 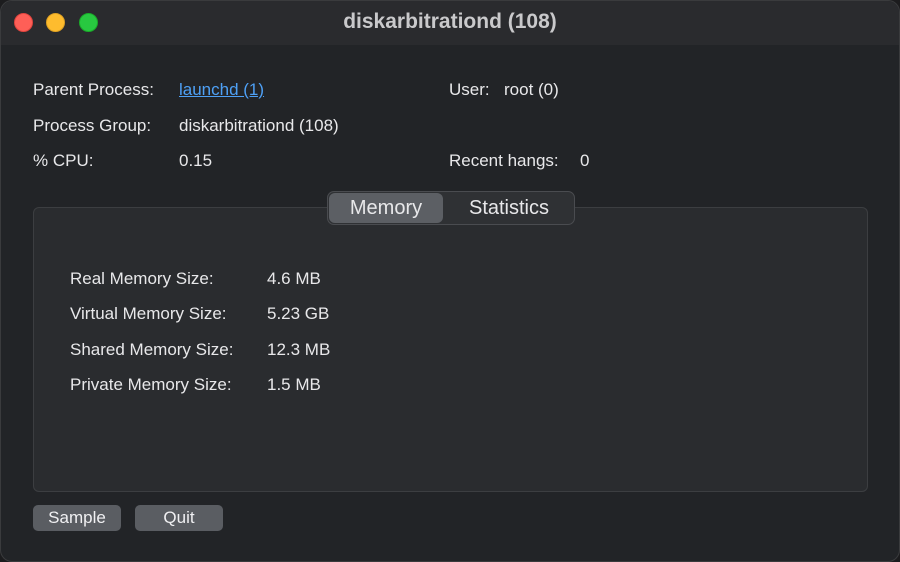 What do you see at coordinates (469, 89) in the screenshot?
I see `user-label: User:` at bounding box center [469, 89].